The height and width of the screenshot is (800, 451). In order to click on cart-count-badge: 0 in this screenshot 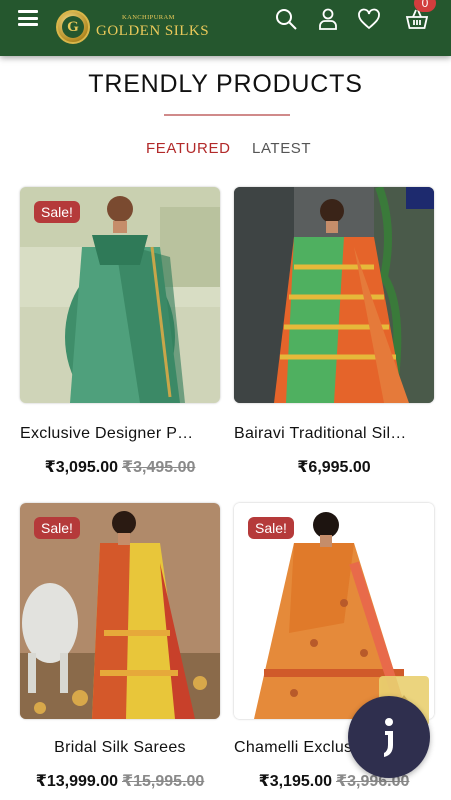, I will do `click(425, 6)`.